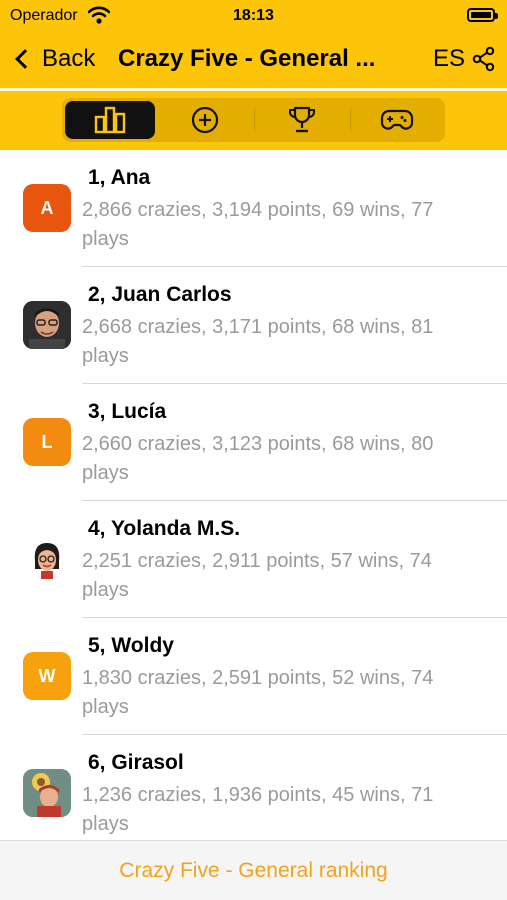 This screenshot has width=507, height=900. I want to click on battery-icon, so click(482, 15).